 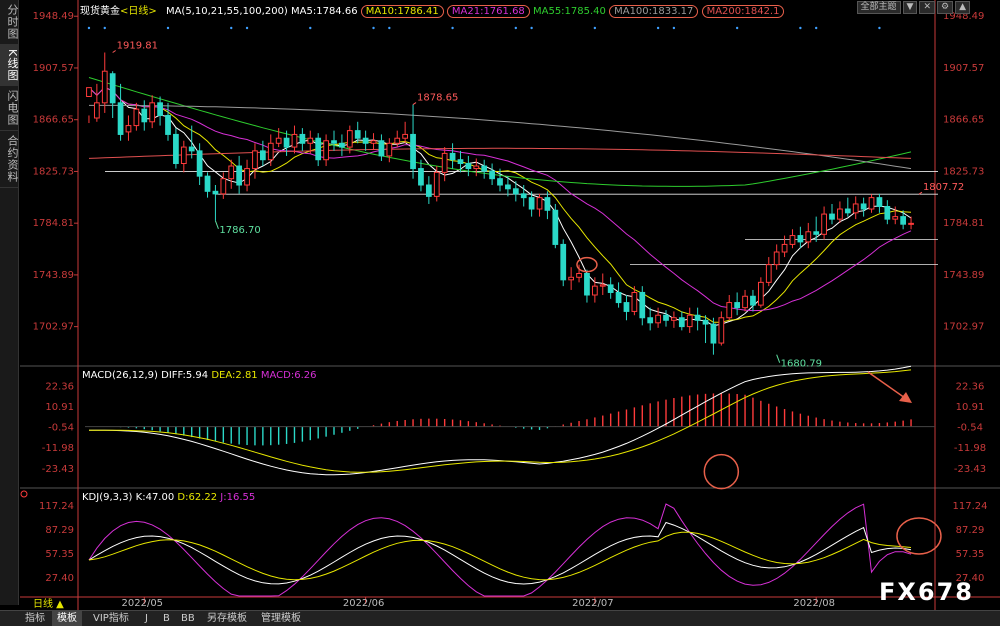 What do you see at coordinates (197, 497) in the screenshot?
I see `kdj-d: D:62.22` at bounding box center [197, 497].